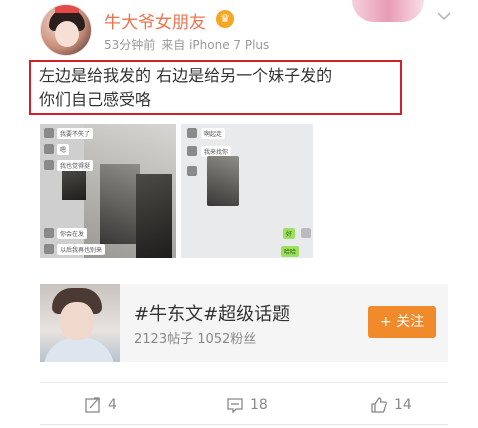 This screenshot has height=428, width=478. What do you see at coordinates (155, 20) in the screenshot?
I see `username: 牛大爷女朋友` at bounding box center [155, 20].